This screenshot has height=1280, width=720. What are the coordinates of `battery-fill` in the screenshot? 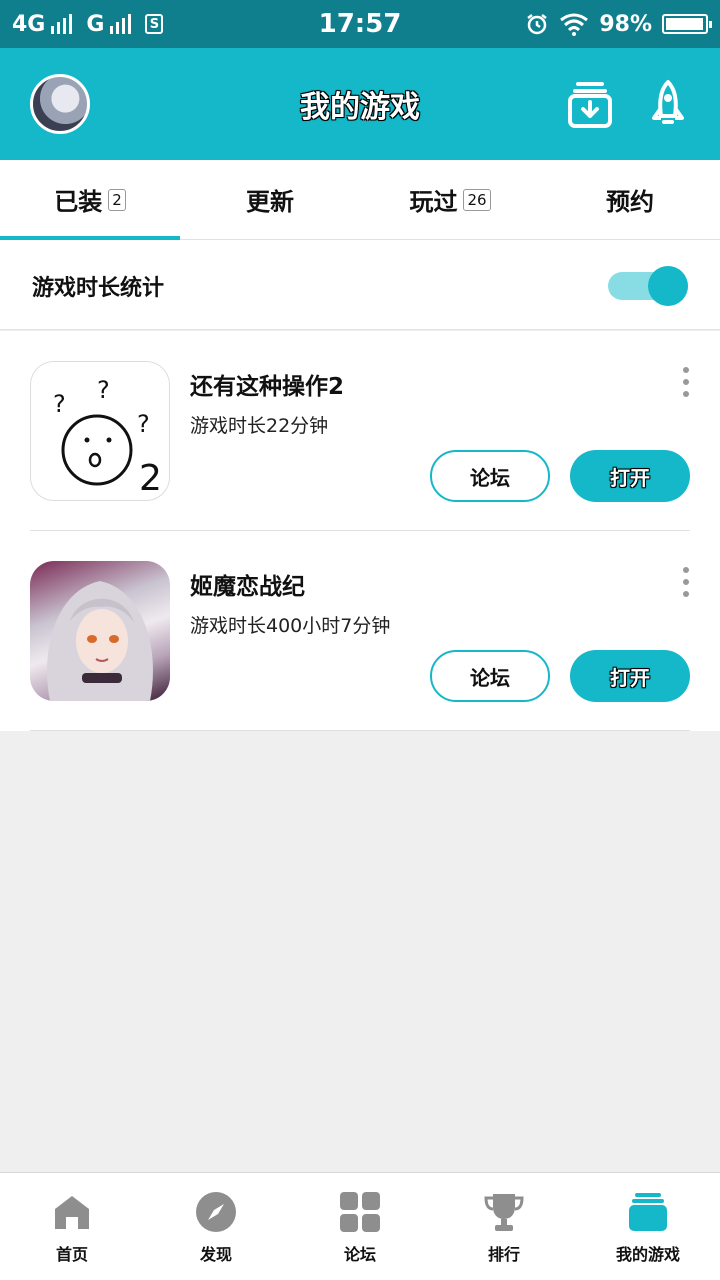 It's located at (685, 24).